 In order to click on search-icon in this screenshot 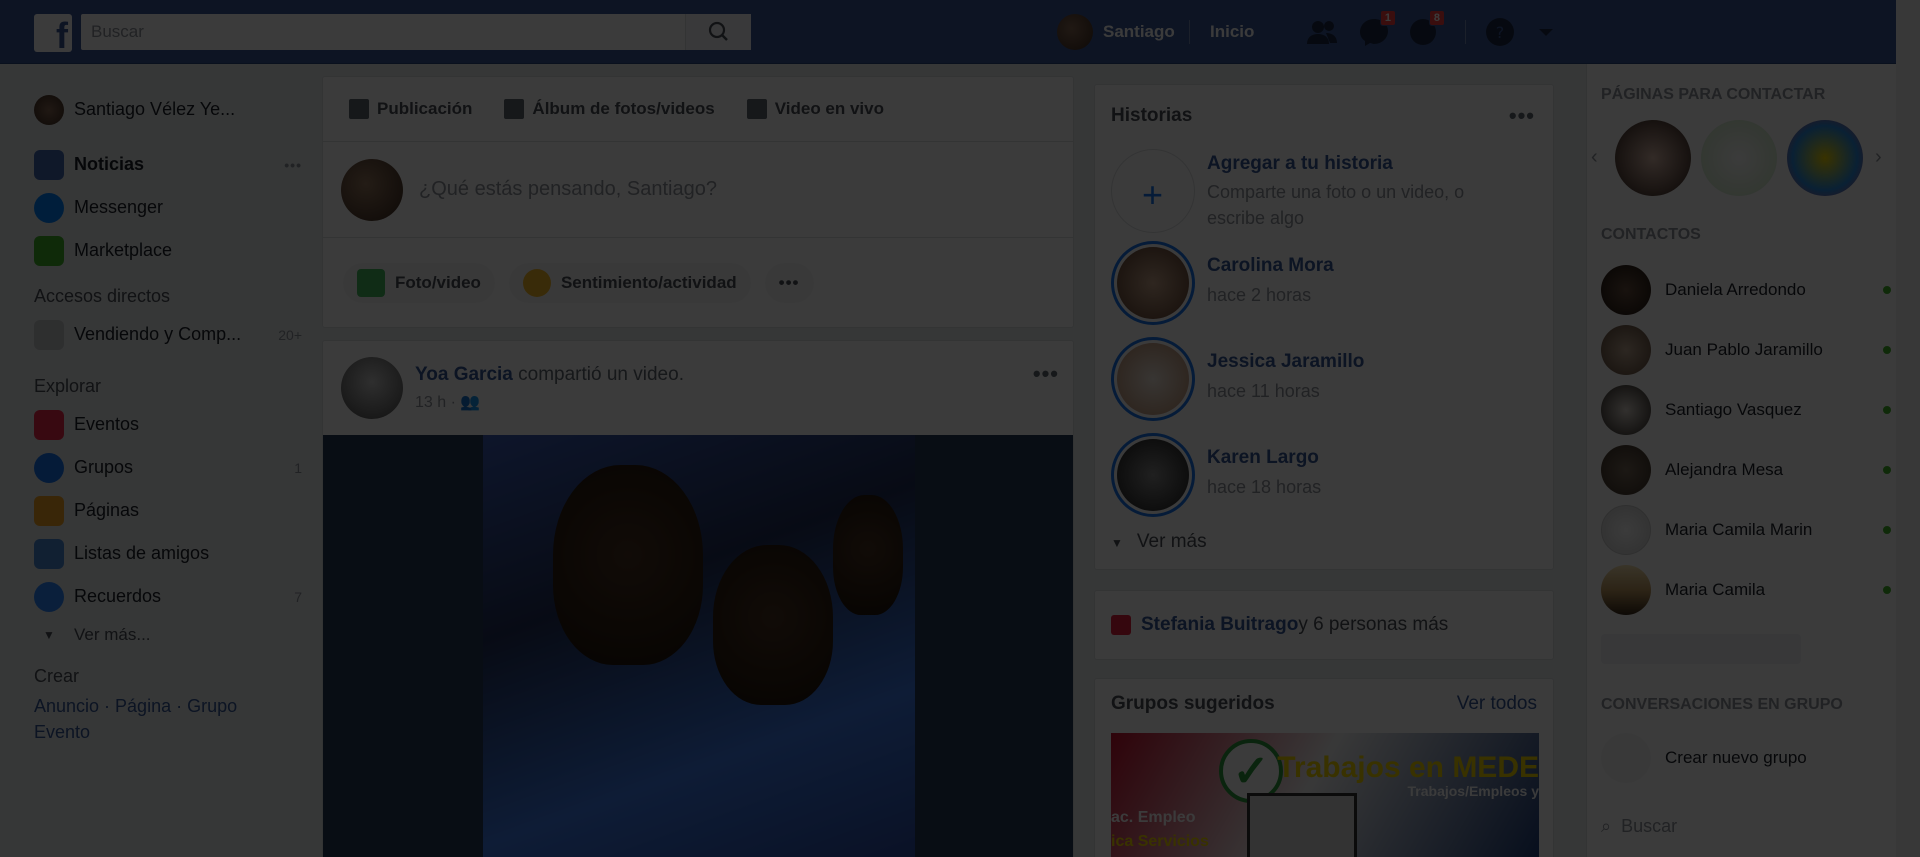, I will do `click(718, 31)`.